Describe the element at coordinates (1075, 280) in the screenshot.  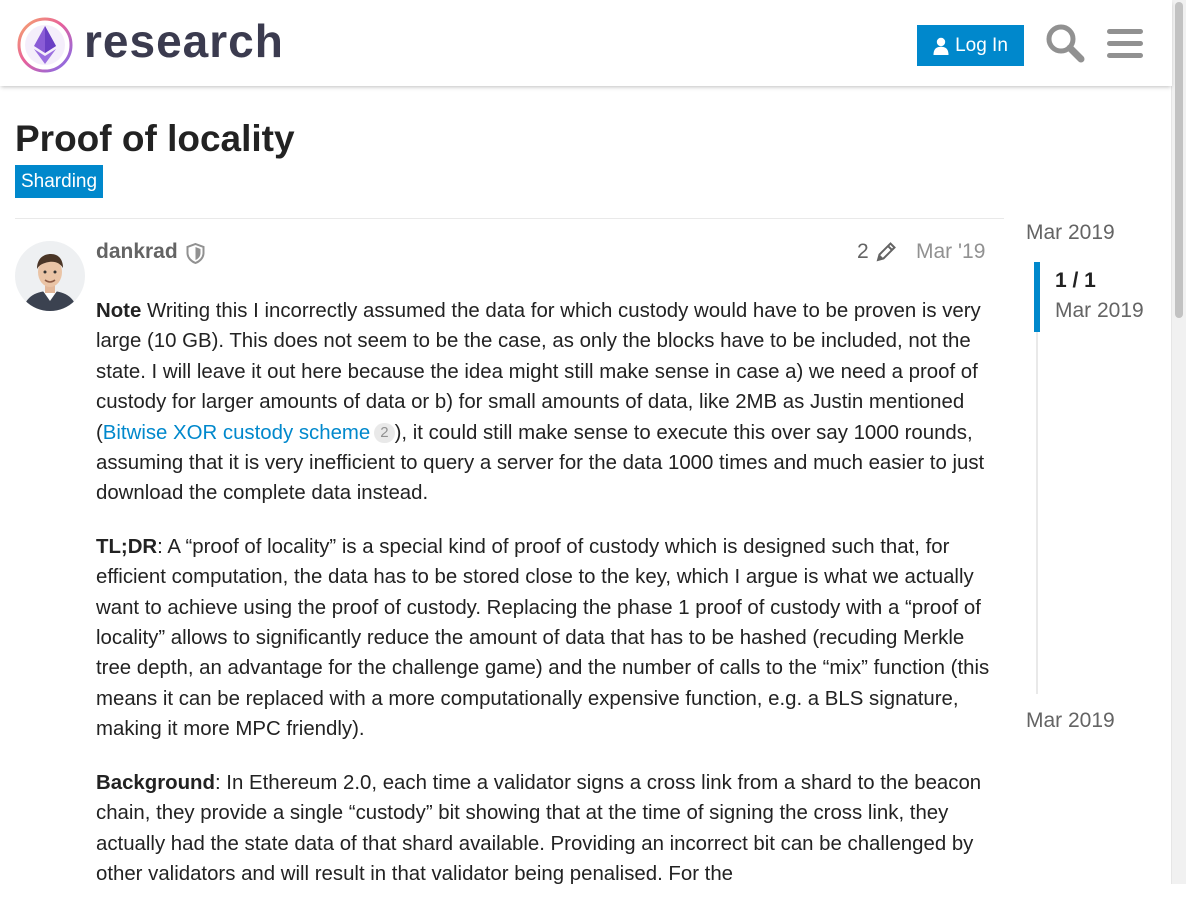
I see `timeline-post-counter: 1 / 1` at that location.